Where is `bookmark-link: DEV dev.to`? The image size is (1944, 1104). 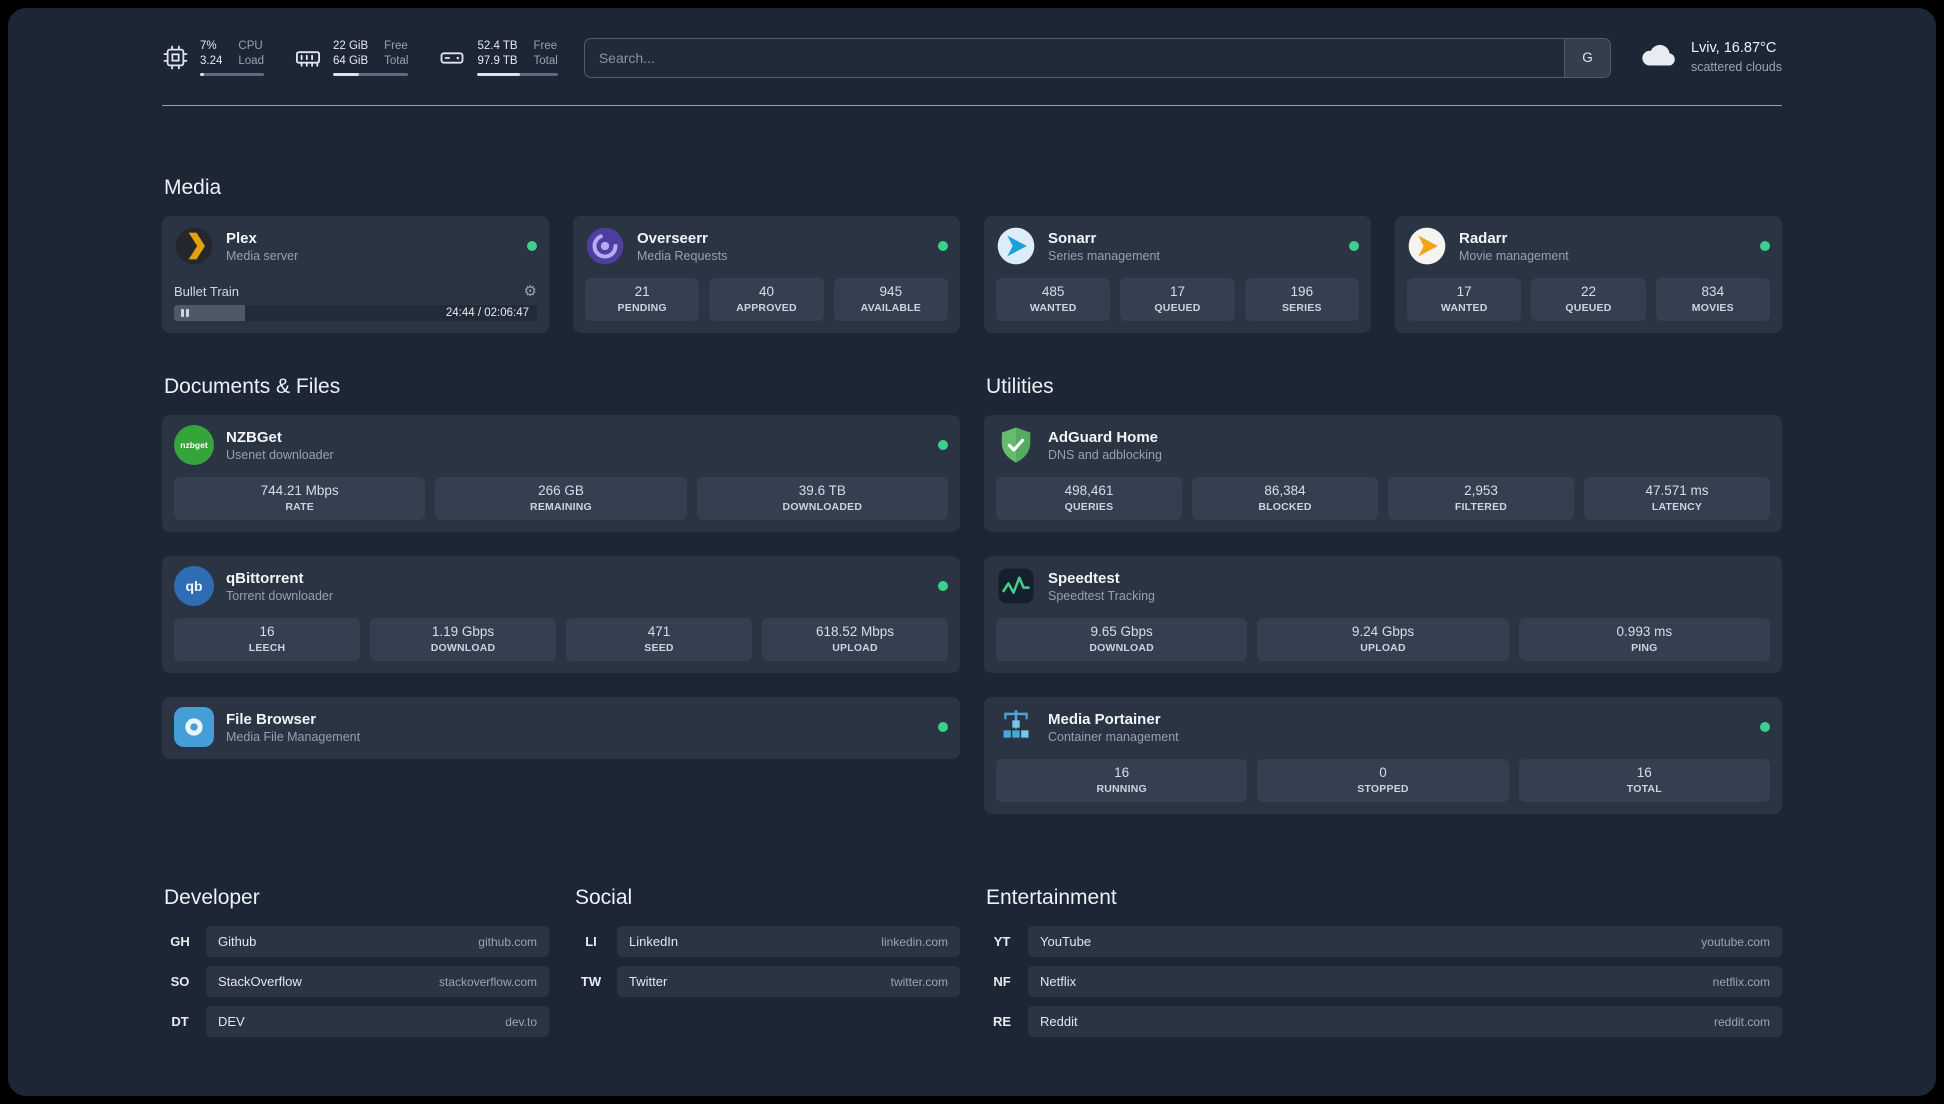 bookmark-link: DEV dev.to is located at coordinates (377, 1021).